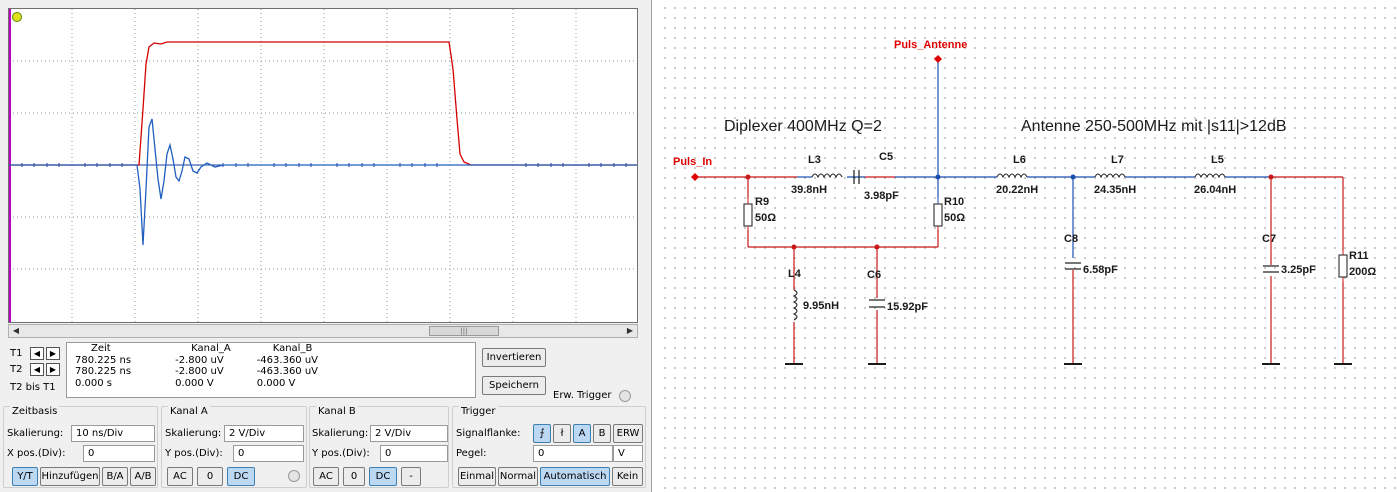 This screenshot has height=492, width=1397. Describe the element at coordinates (53, 353) in the screenshot. I see `t1-right-arrow-icon: ▶` at that location.